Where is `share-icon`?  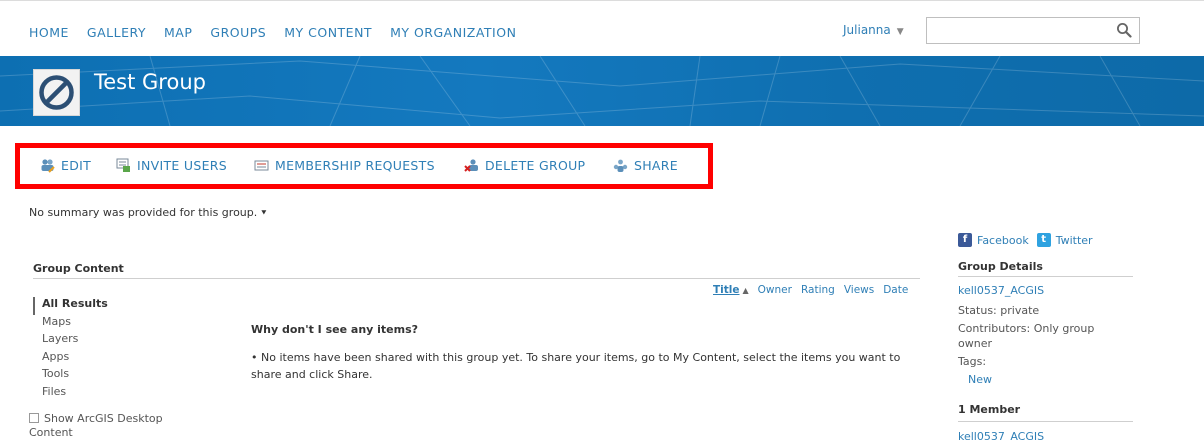 share-icon is located at coordinates (620, 165).